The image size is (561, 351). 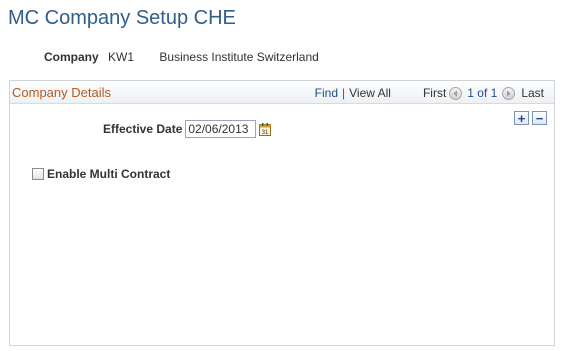 I want to click on panel-title: Company Details, so click(x=61, y=92).